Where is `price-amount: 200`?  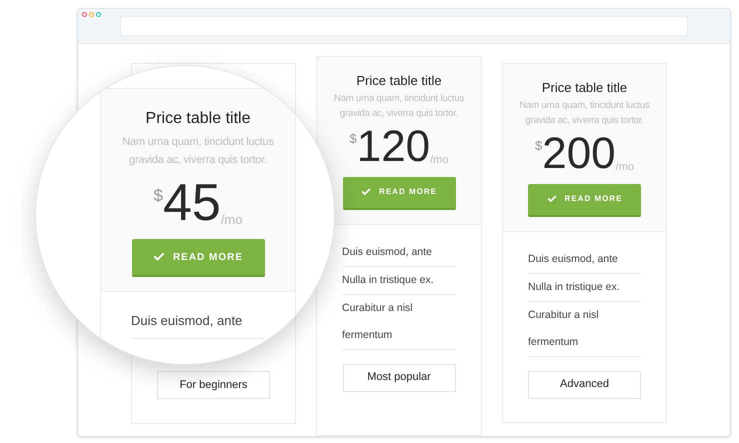 price-amount: 200 is located at coordinates (579, 154).